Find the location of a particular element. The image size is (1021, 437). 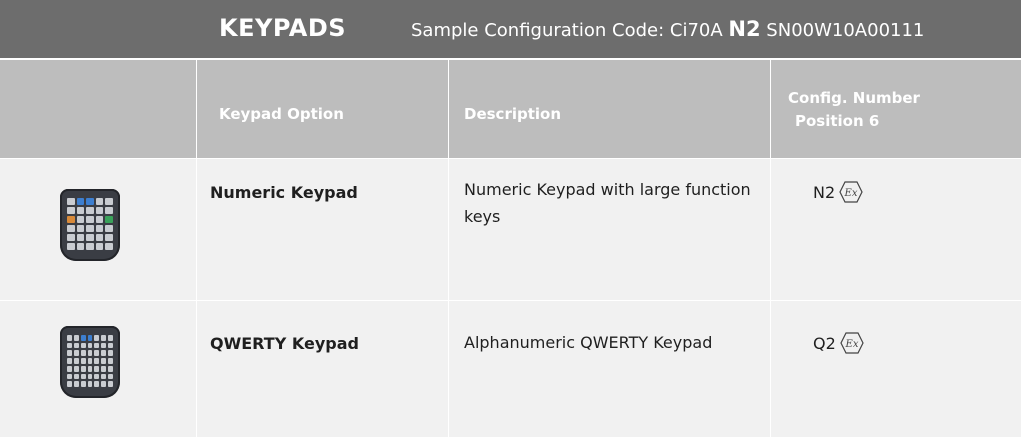

sample-highlight-code: N2 is located at coordinates (744, 29).